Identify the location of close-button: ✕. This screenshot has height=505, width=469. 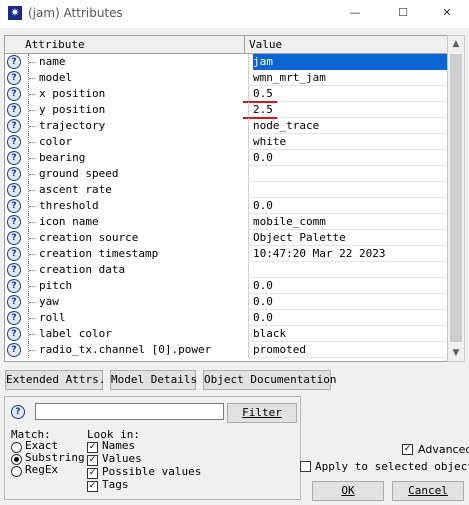
(447, 13).